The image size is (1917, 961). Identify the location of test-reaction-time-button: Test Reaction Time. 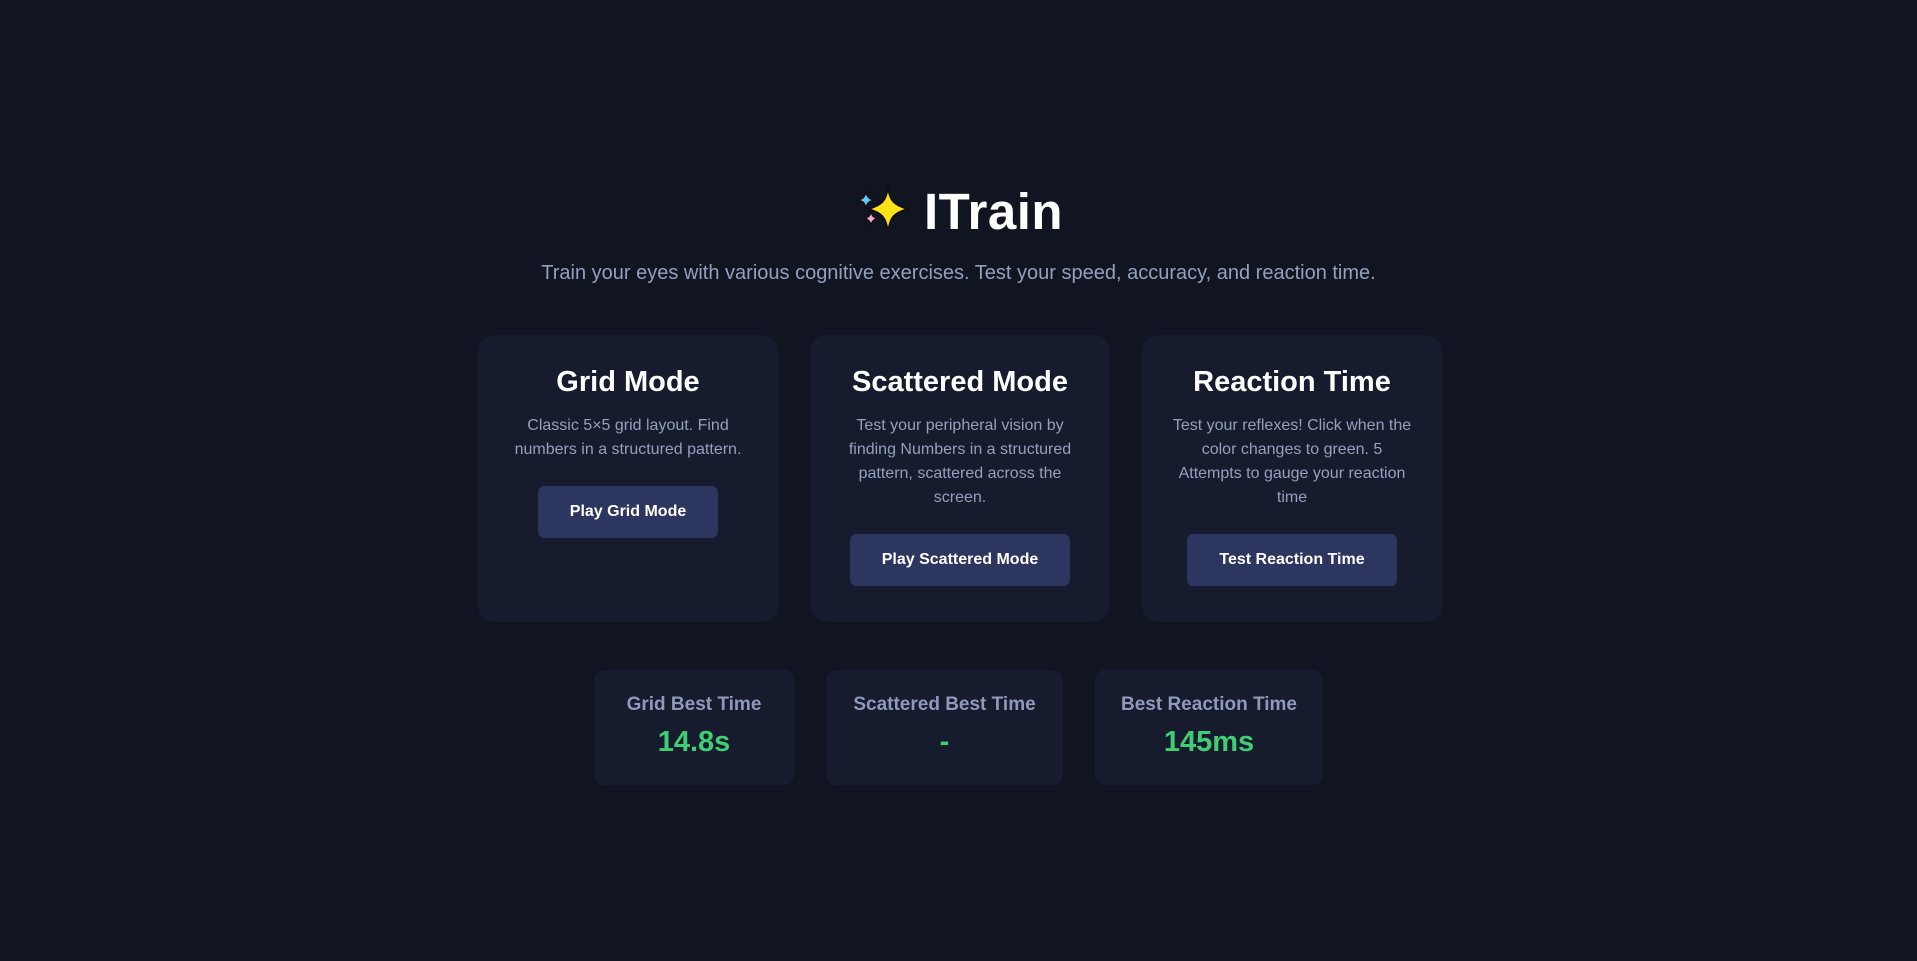
(1292, 559).